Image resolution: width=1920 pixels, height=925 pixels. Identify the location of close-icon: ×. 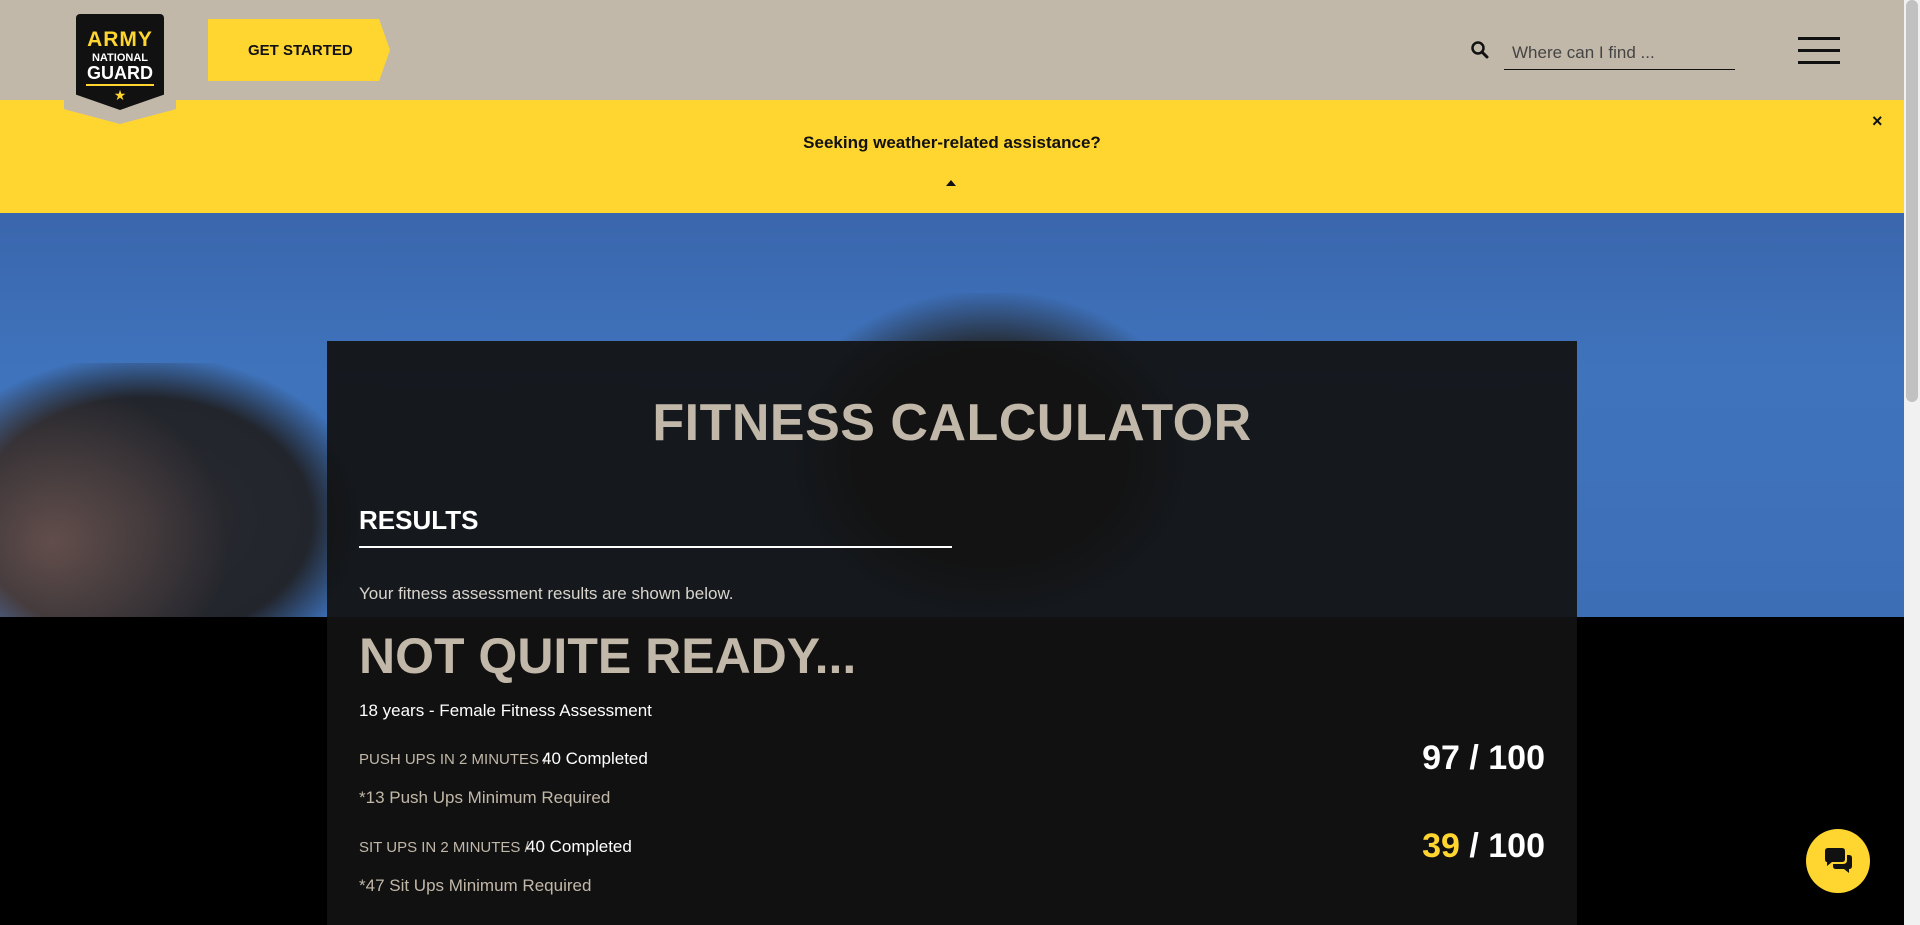
(1877, 121).